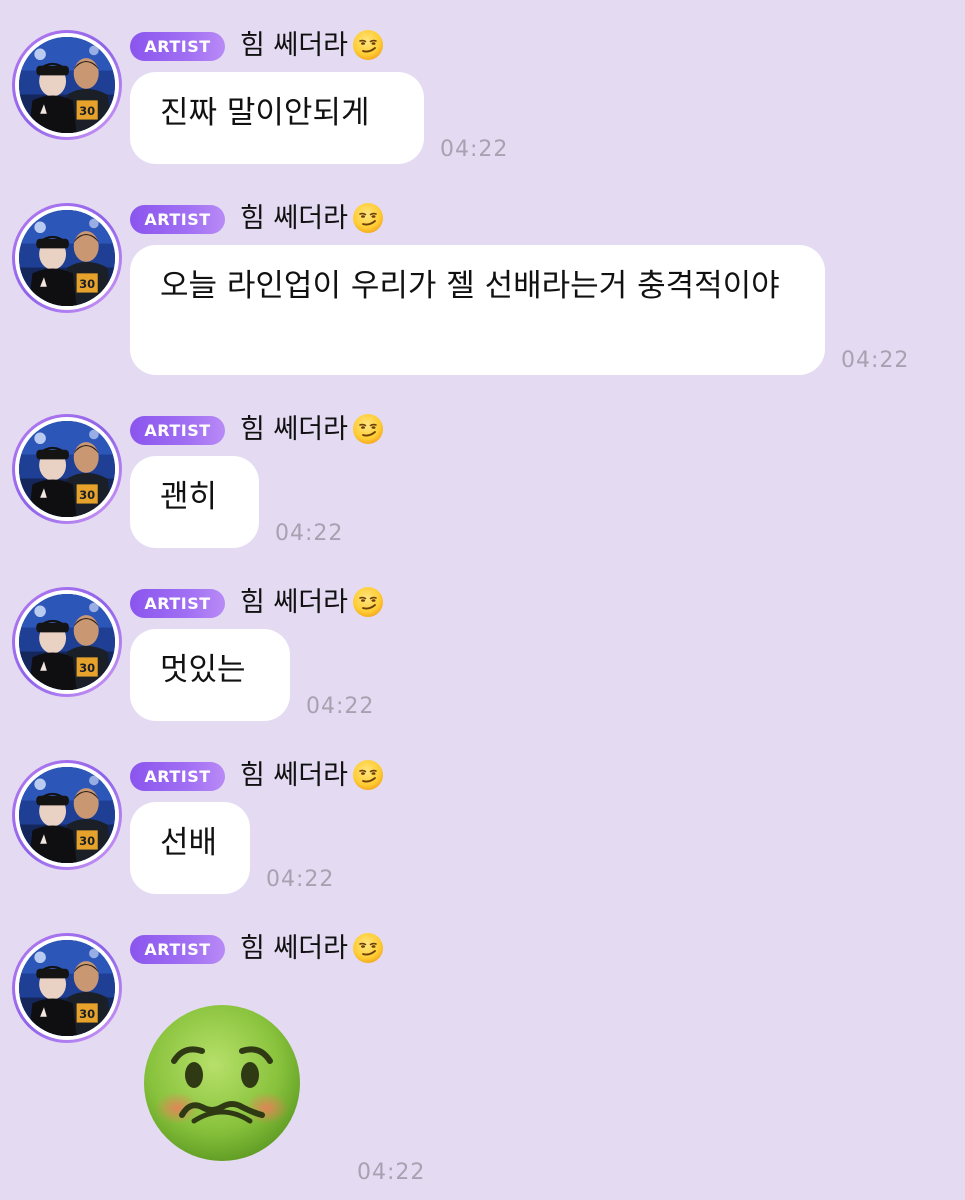  Describe the element at coordinates (277, 118) in the screenshot. I see `message-bubble: 진짜 말이안되게` at that location.